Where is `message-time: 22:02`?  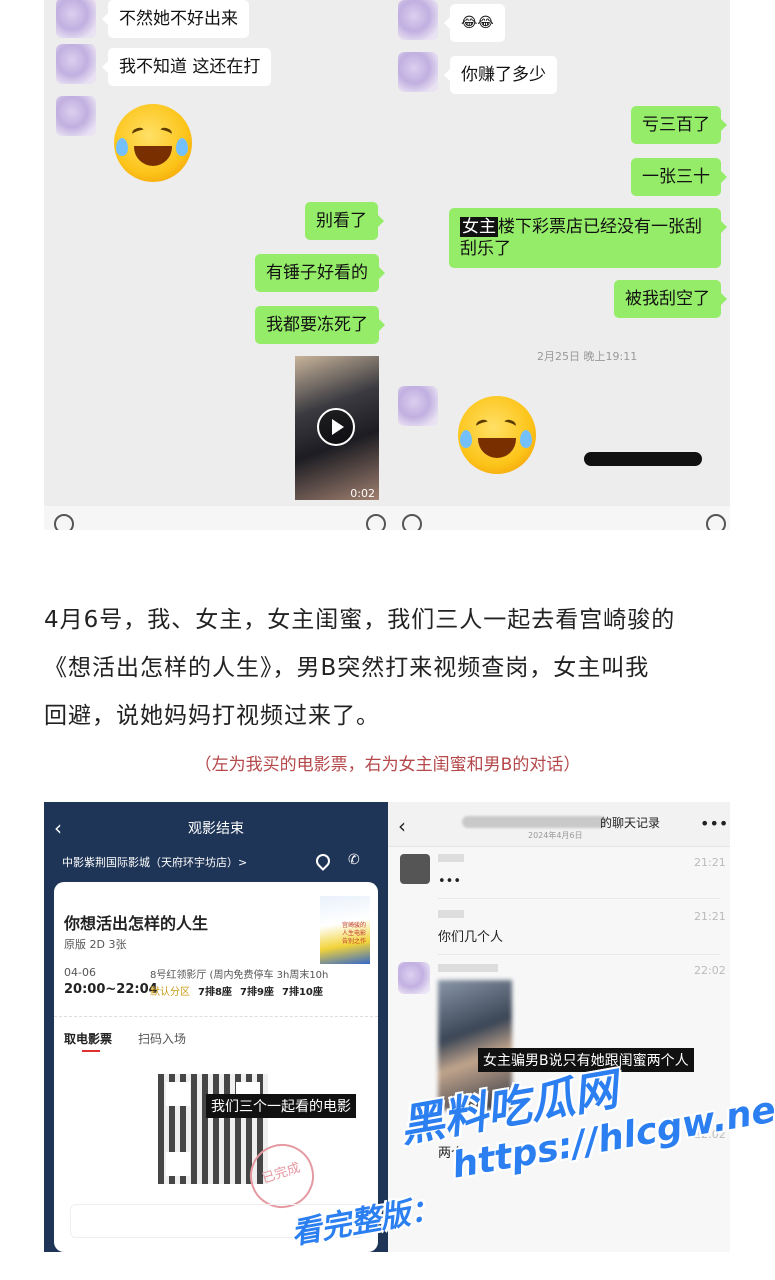 message-time: 22:02 is located at coordinates (710, 970).